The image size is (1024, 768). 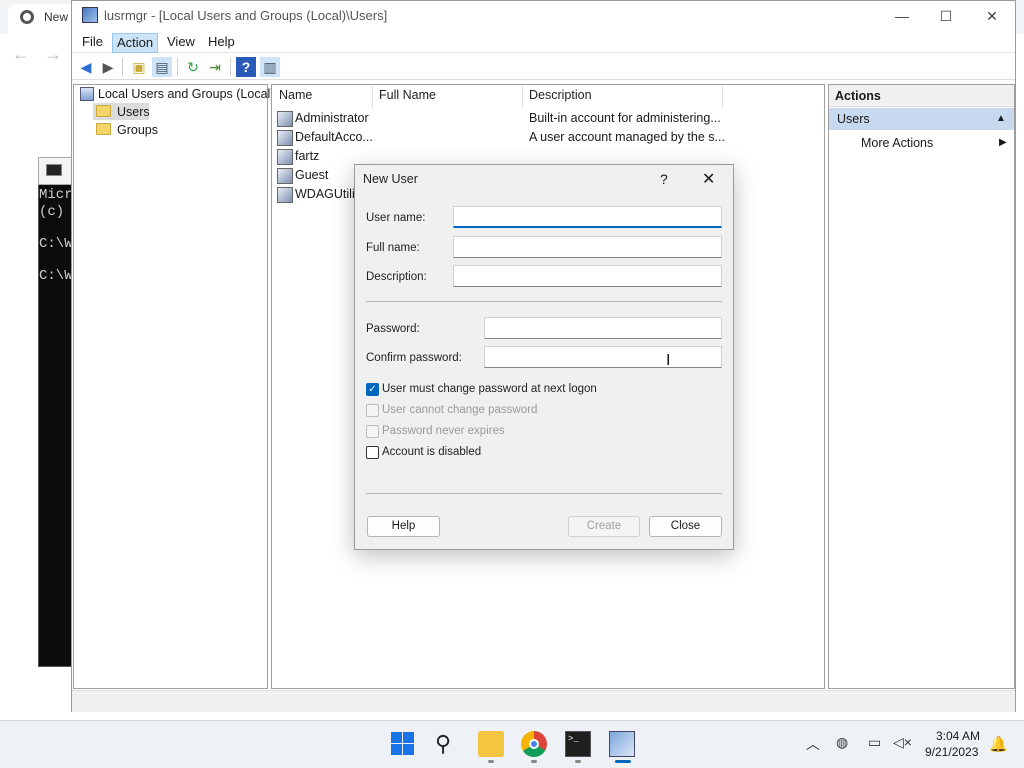 I want to click on username-label: User name:, so click(x=396, y=218).